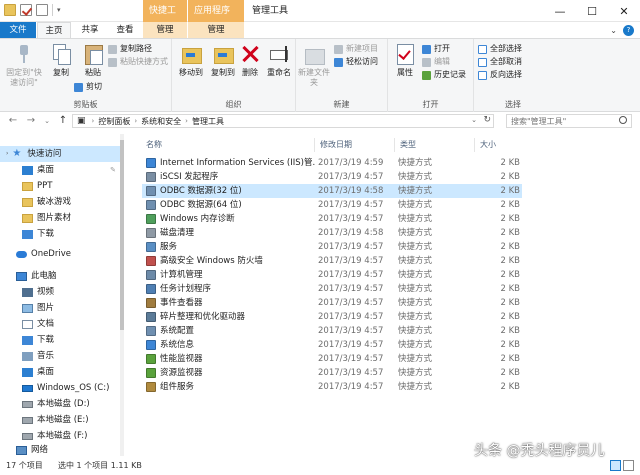  What do you see at coordinates (7, 154) in the screenshot?
I see `expand-chevron-icon: ›` at bounding box center [7, 154].